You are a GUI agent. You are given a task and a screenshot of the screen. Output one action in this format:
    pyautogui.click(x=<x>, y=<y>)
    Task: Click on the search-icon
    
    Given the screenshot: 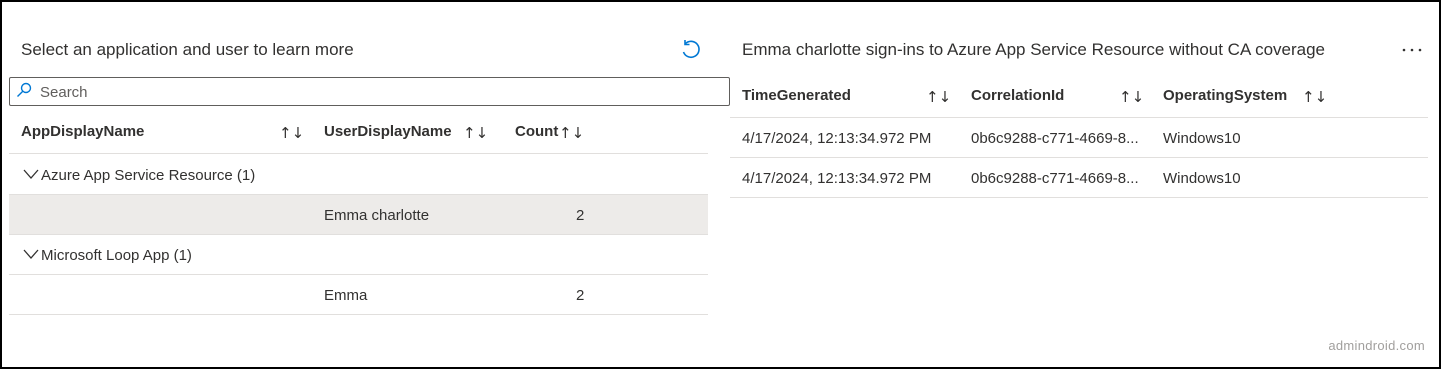 What is the action you would take?
    pyautogui.click(x=24, y=89)
    